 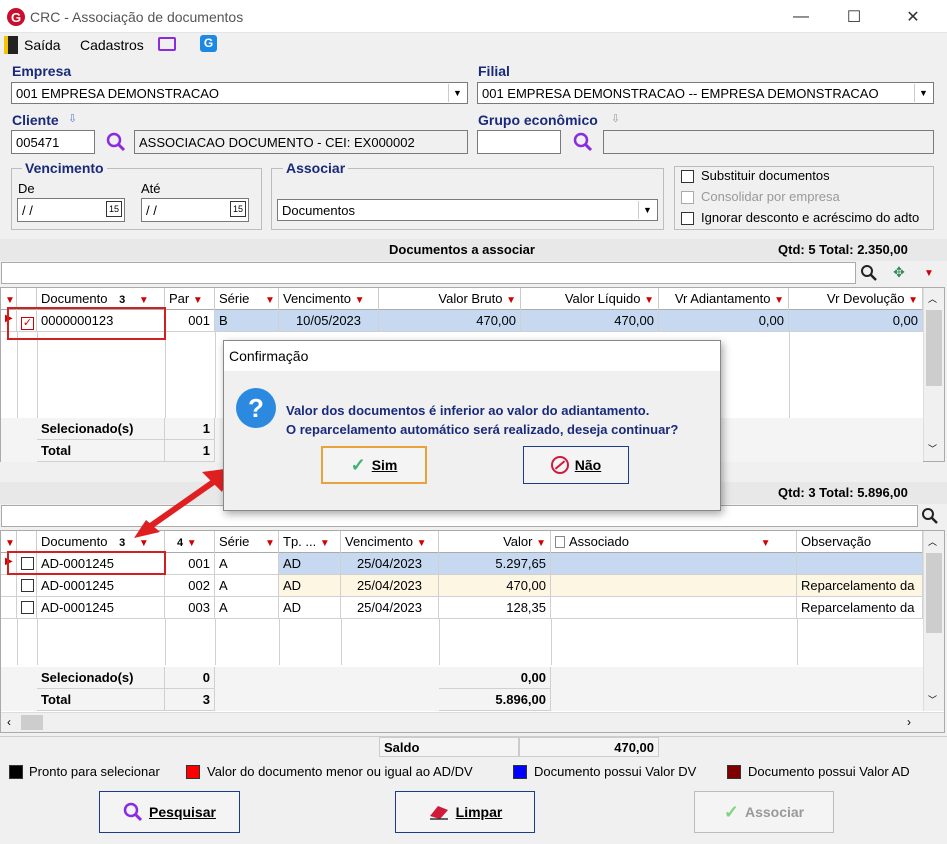 I want to click on legend-swatch-black, so click(x=16, y=772).